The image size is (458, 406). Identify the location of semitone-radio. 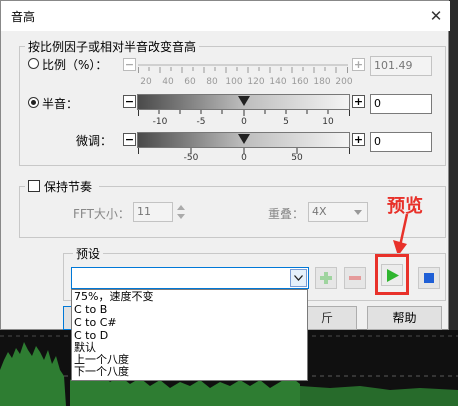
(33, 102).